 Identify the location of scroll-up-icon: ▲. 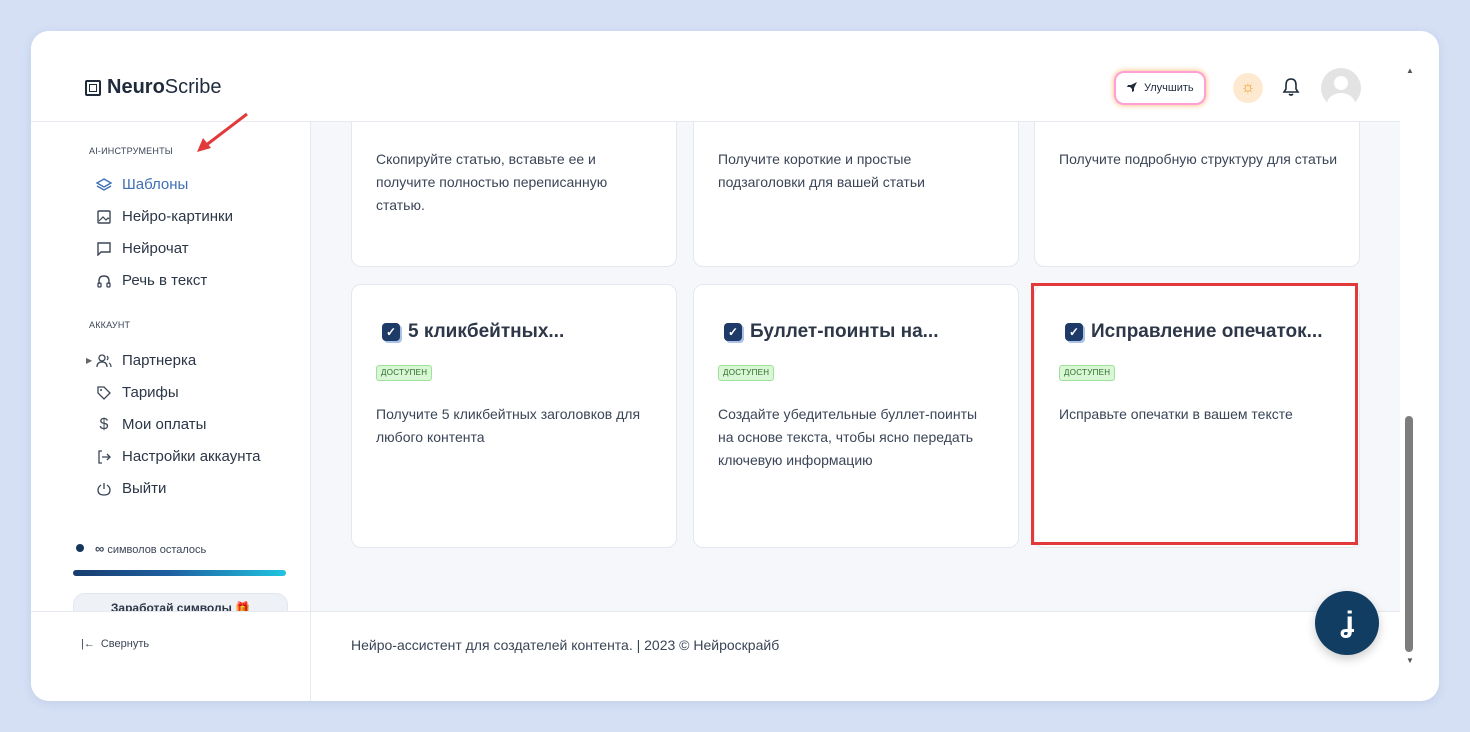
(1410, 70).